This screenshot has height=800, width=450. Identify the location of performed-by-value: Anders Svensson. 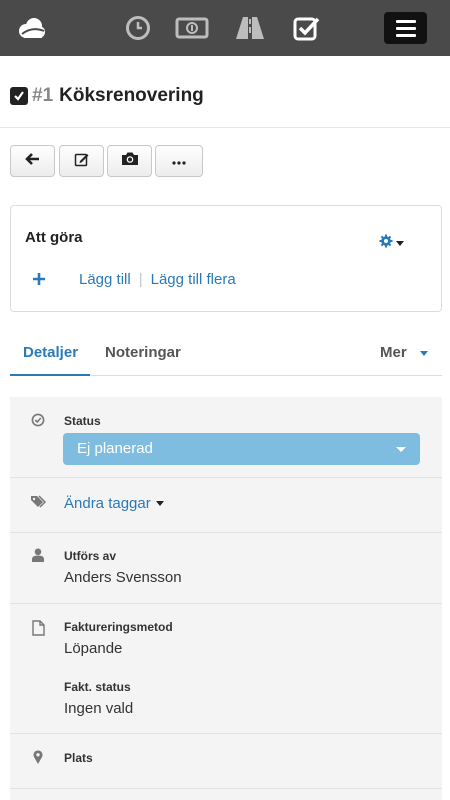
(123, 577).